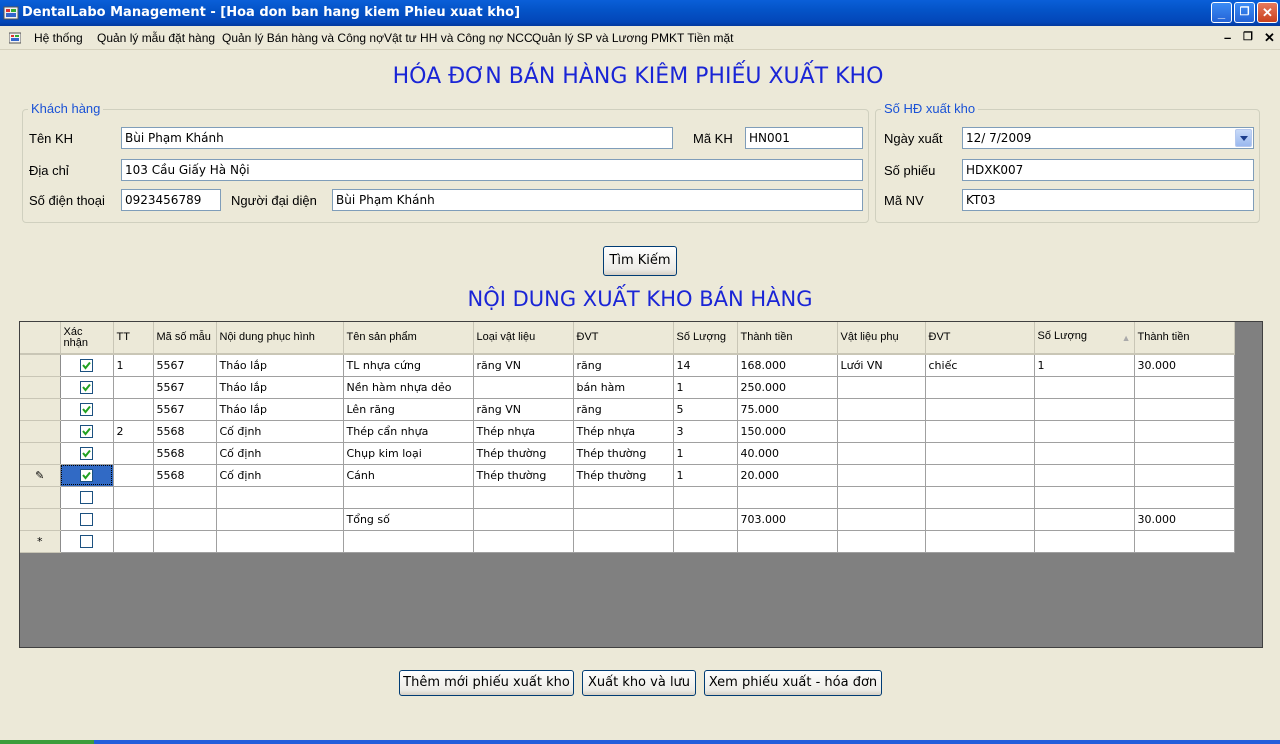  Describe the element at coordinates (705, 431) in the screenshot. I see `cell-quantity: 3` at that location.